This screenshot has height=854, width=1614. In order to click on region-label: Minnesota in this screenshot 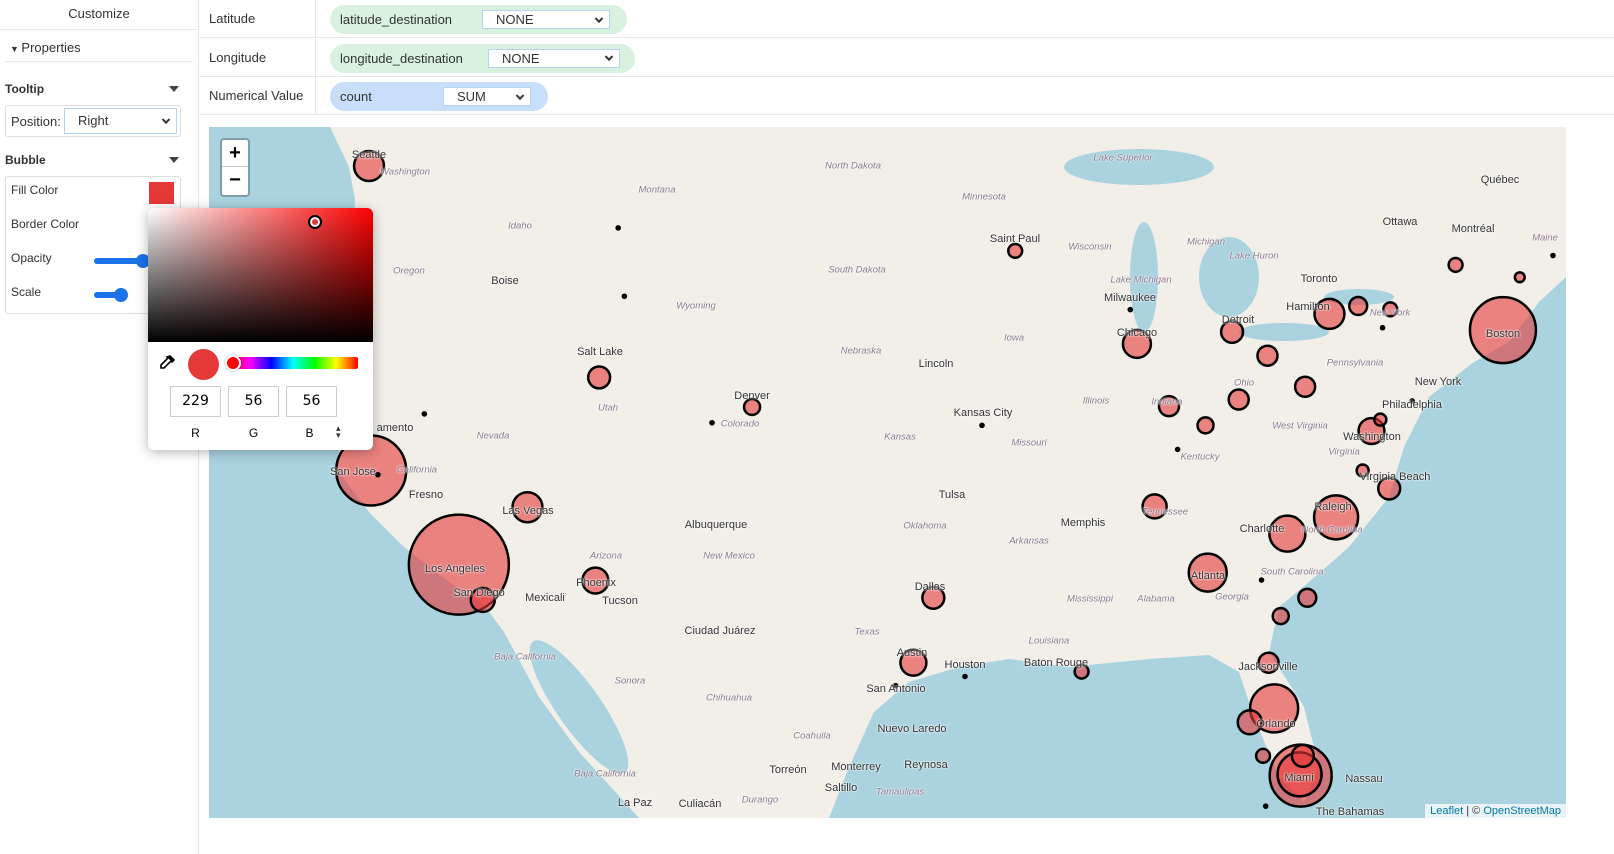, I will do `click(984, 197)`.